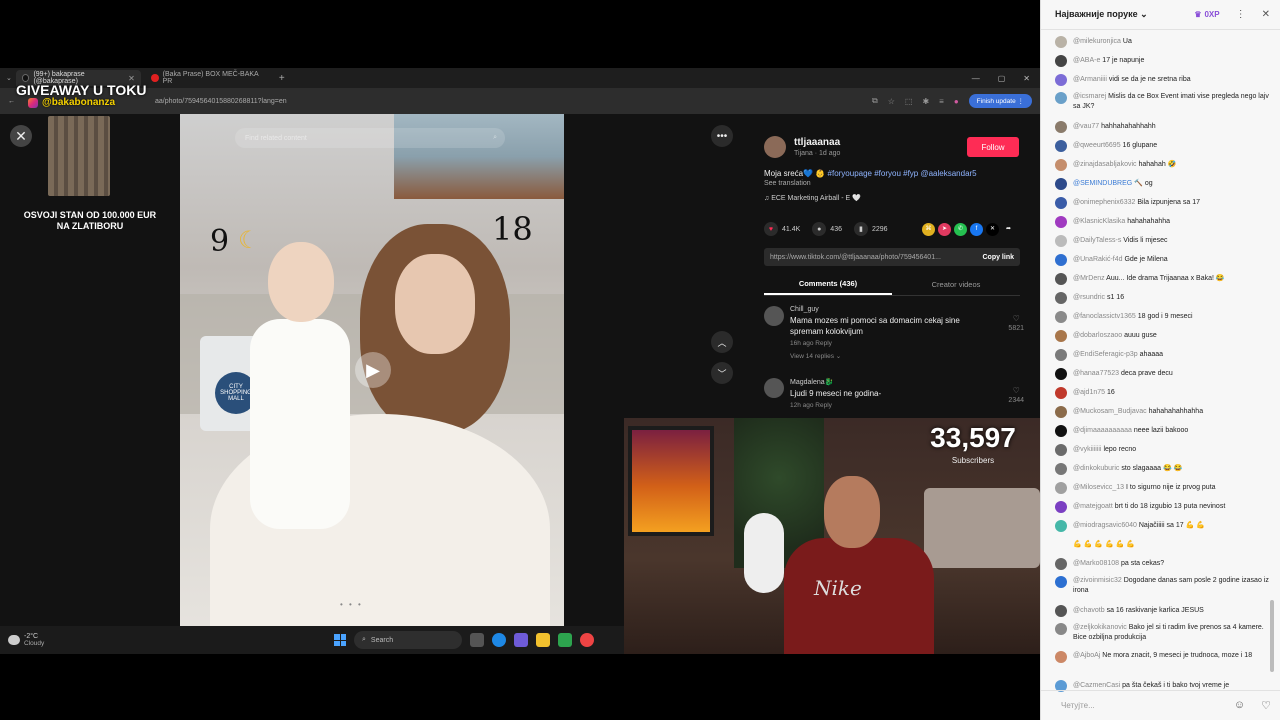 This screenshot has width=1280, height=720. Describe the element at coordinates (1089, 96) in the screenshot. I see `chat-author: @icsmarej` at that location.